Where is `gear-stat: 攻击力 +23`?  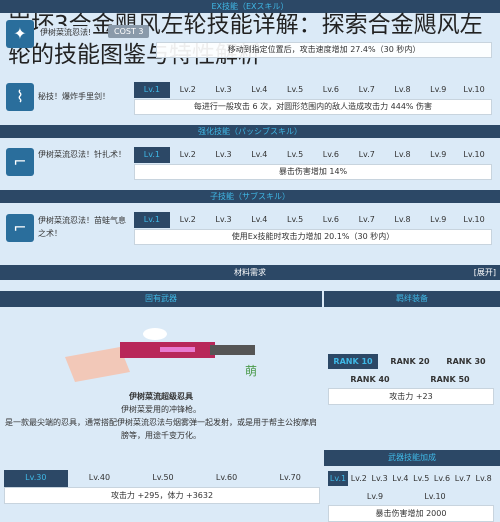
gear-stat: 攻击力 +23 is located at coordinates (411, 396).